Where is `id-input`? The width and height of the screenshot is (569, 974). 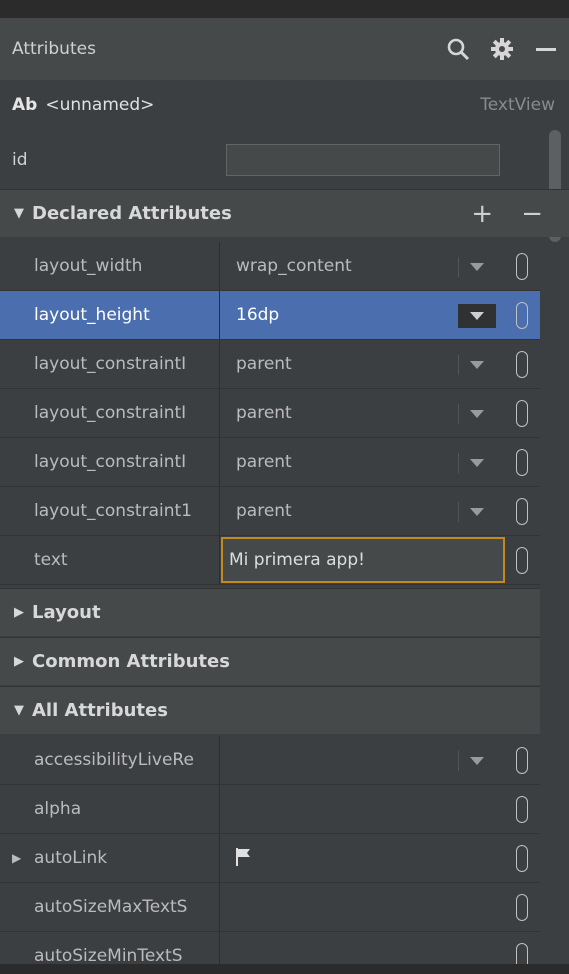
id-input is located at coordinates (363, 160).